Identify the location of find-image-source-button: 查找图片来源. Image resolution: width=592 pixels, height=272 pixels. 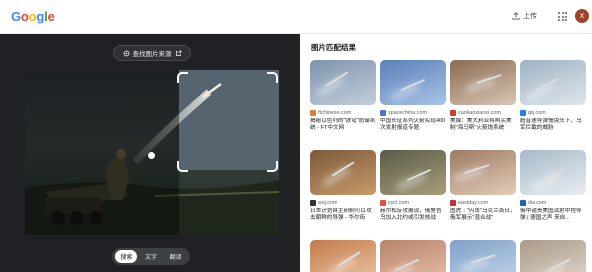
(152, 53).